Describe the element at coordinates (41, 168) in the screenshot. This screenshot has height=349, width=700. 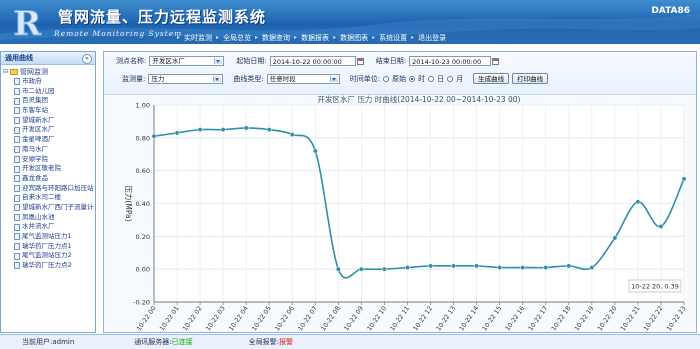
I see `sidebar-item-label: 开发区敬老院` at that location.